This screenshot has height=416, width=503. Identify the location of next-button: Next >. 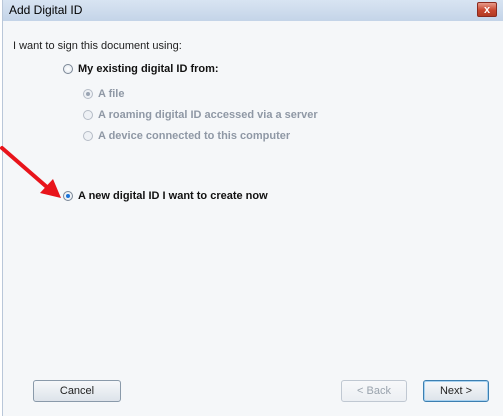
(456, 391).